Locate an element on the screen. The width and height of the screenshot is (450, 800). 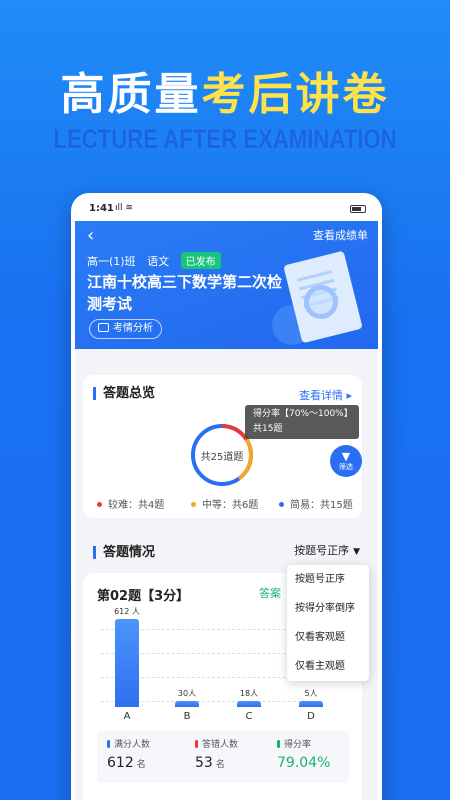
analysis-button: 考情分析 is located at coordinates (125, 329).